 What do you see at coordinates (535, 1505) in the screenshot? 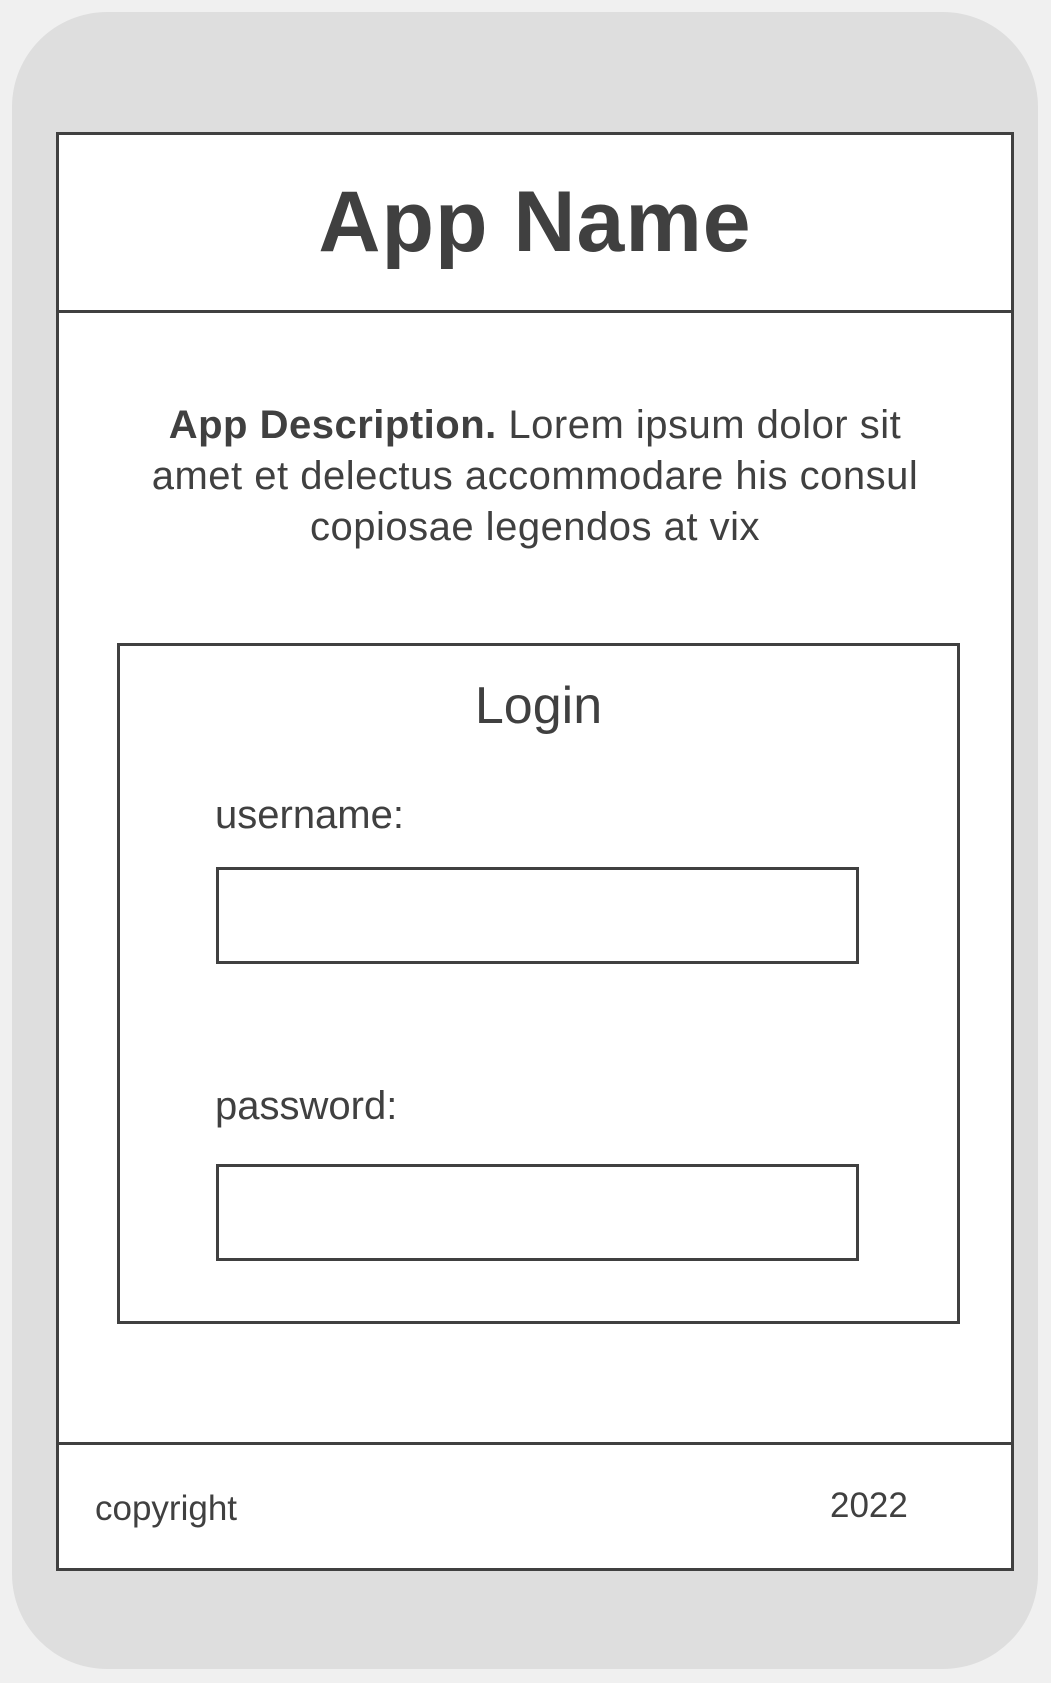
I see `app-footer: copyright 2022` at bounding box center [535, 1505].